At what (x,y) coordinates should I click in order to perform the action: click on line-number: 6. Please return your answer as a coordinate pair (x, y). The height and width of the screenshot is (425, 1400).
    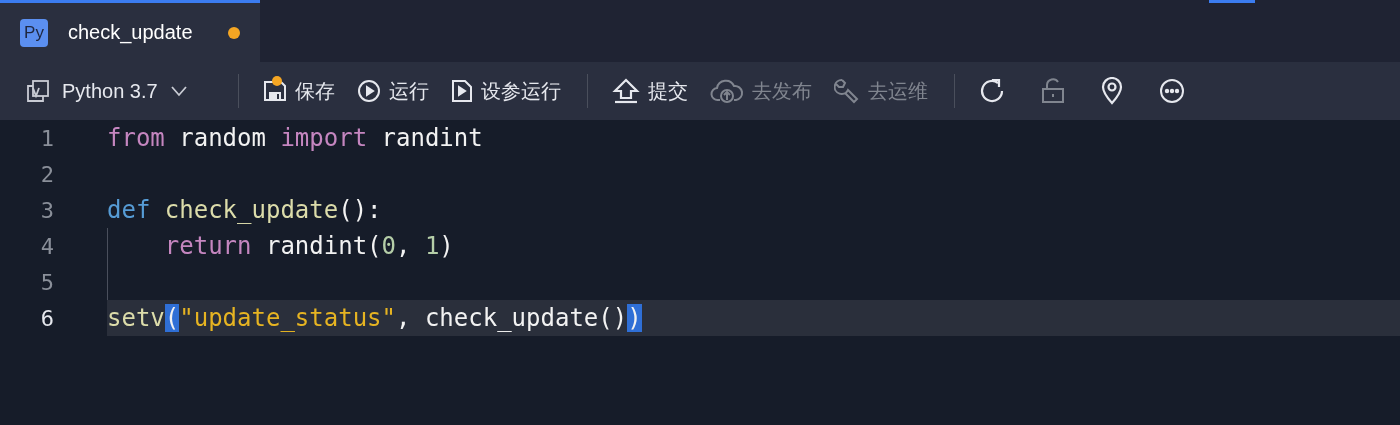
    Looking at the image, I should click on (47, 318).